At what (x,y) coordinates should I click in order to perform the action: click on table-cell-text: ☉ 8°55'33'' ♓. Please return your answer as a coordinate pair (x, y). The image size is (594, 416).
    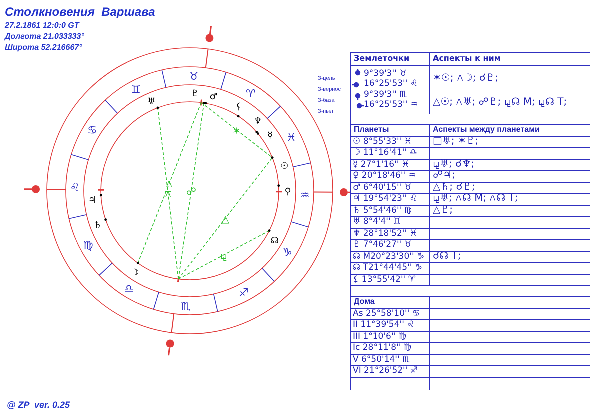
    Looking at the image, I should click on (382, 142).